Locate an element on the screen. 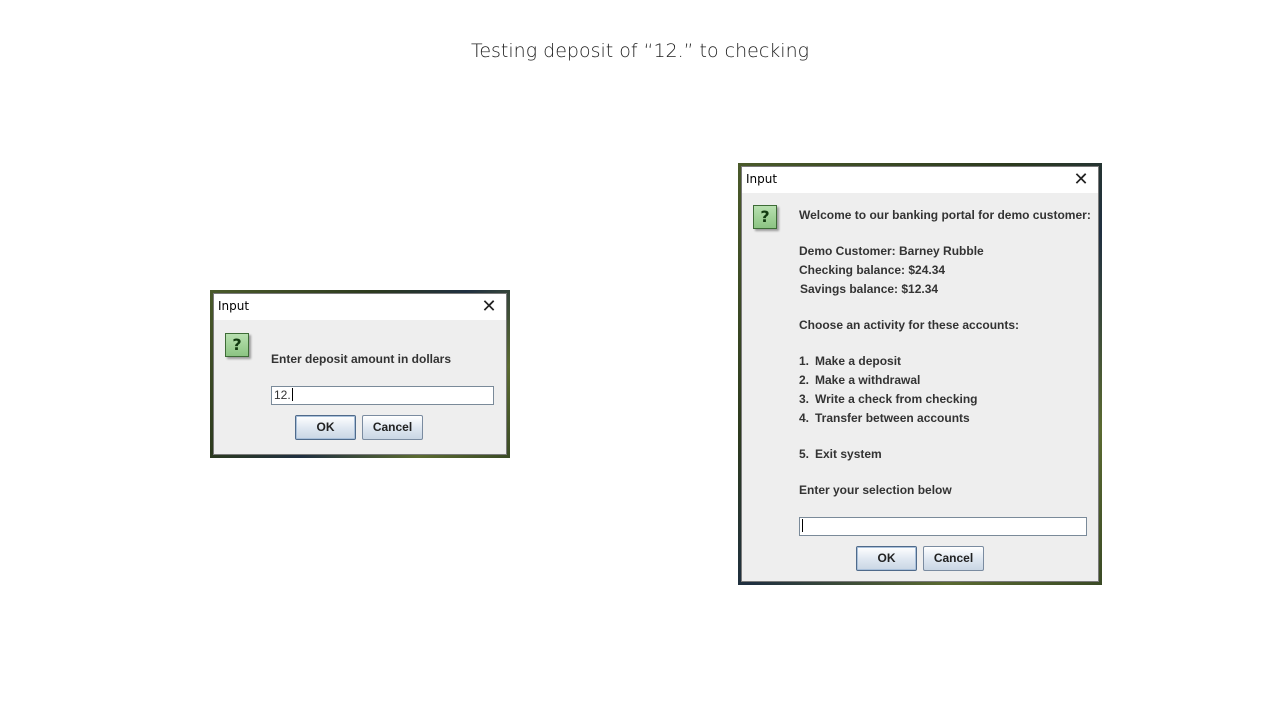 The width and height of the screenshot is (1280, 720). menu-option-exit: 5. Exit system is located at coordinates (840, 454).